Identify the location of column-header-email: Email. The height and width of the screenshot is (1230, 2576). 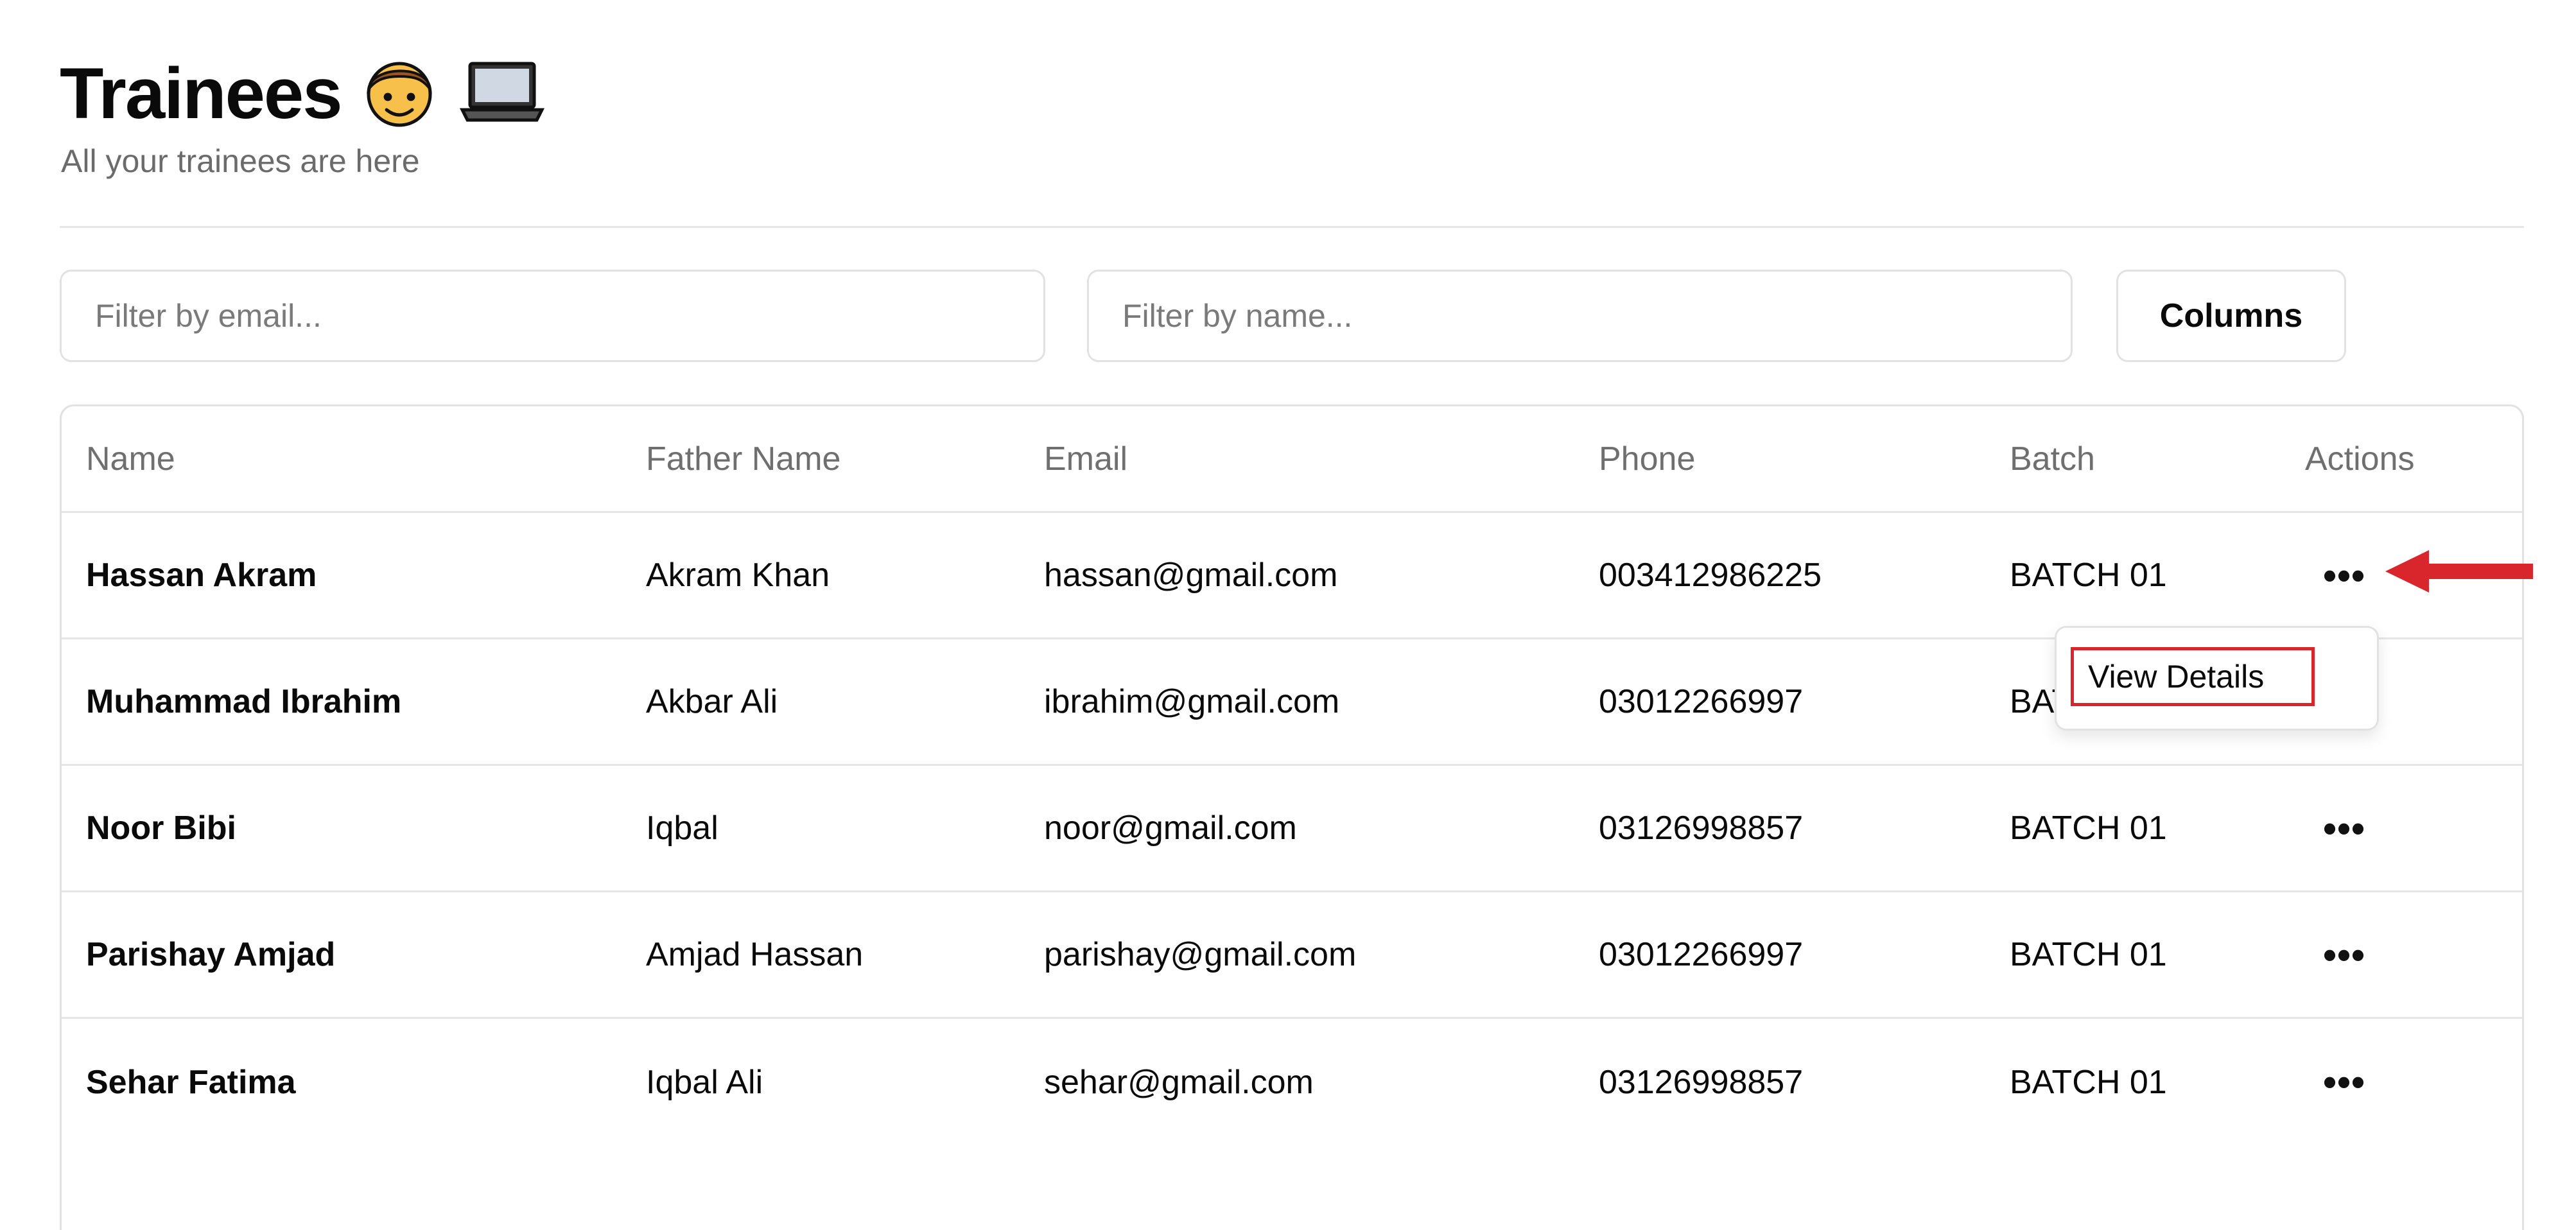
(1085, 458).